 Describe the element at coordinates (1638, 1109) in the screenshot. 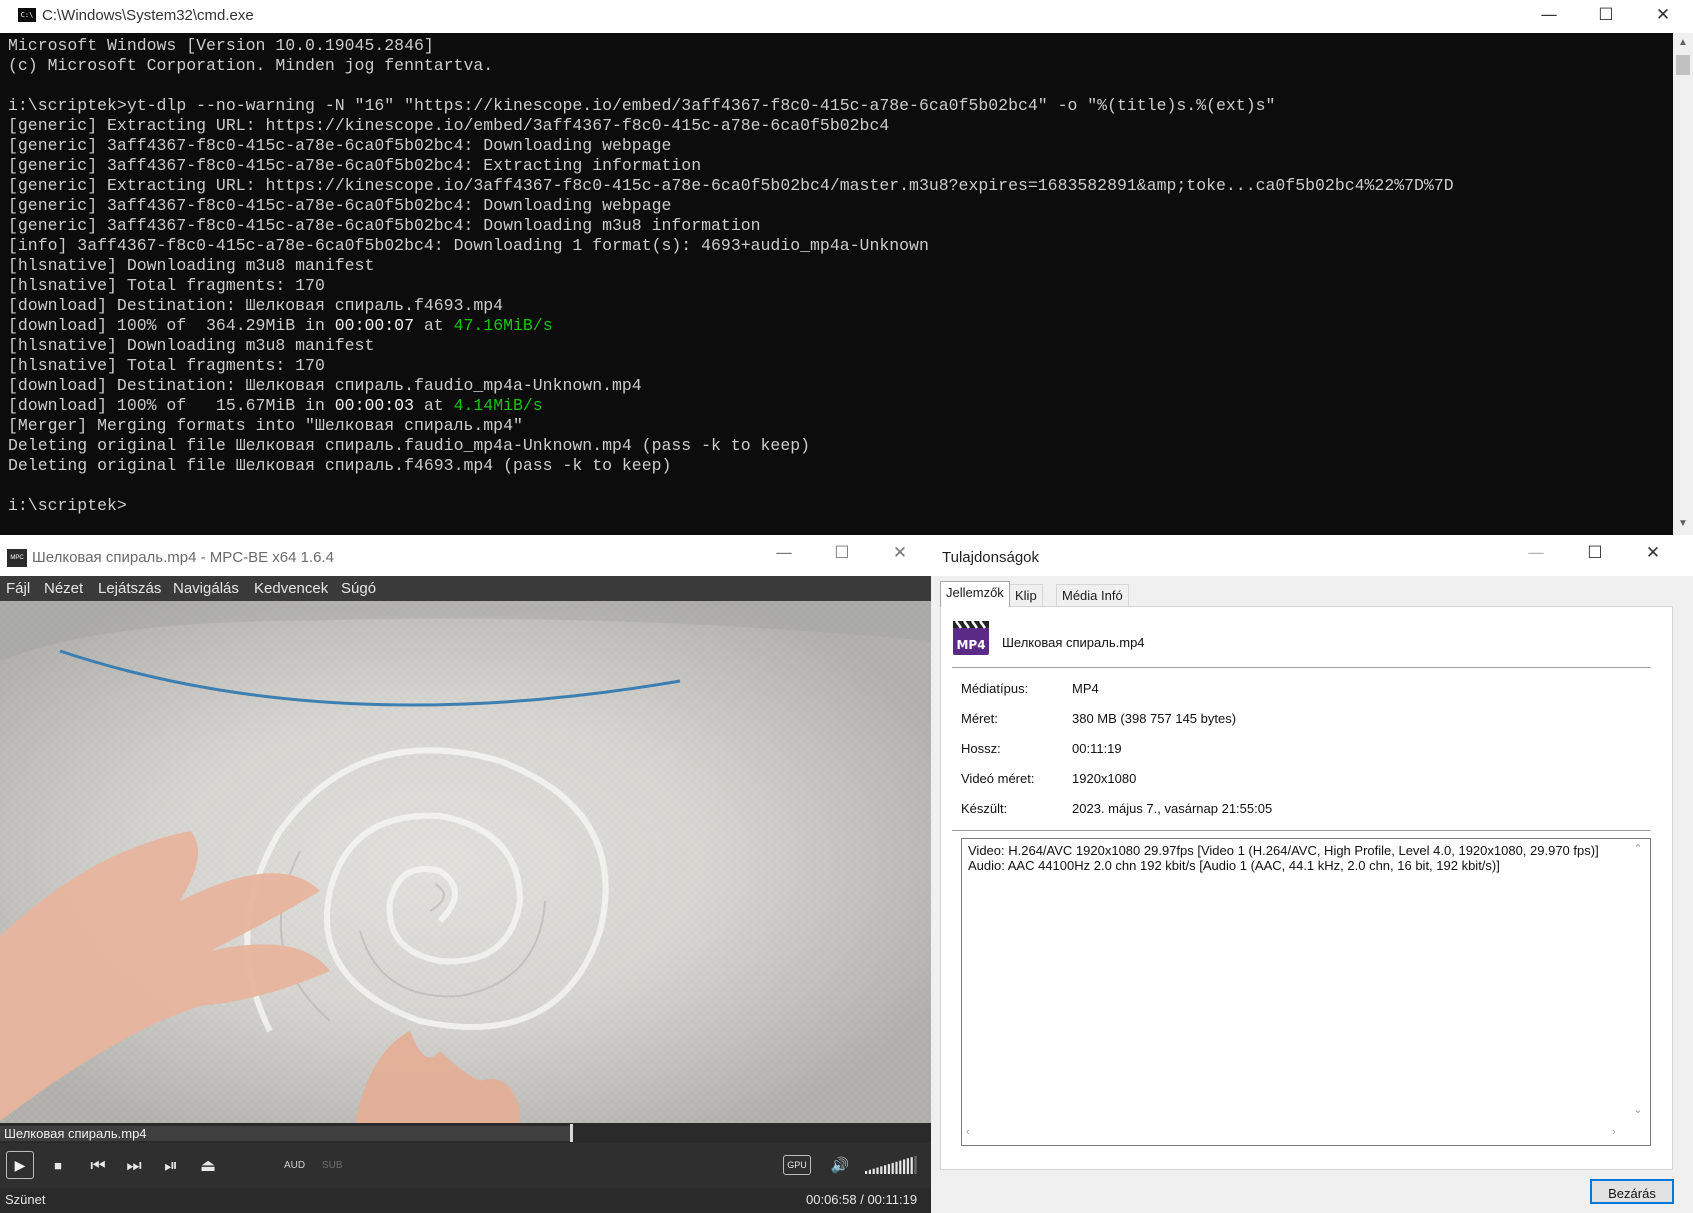

I see `scroll-down-icon: ⌄` at that location.